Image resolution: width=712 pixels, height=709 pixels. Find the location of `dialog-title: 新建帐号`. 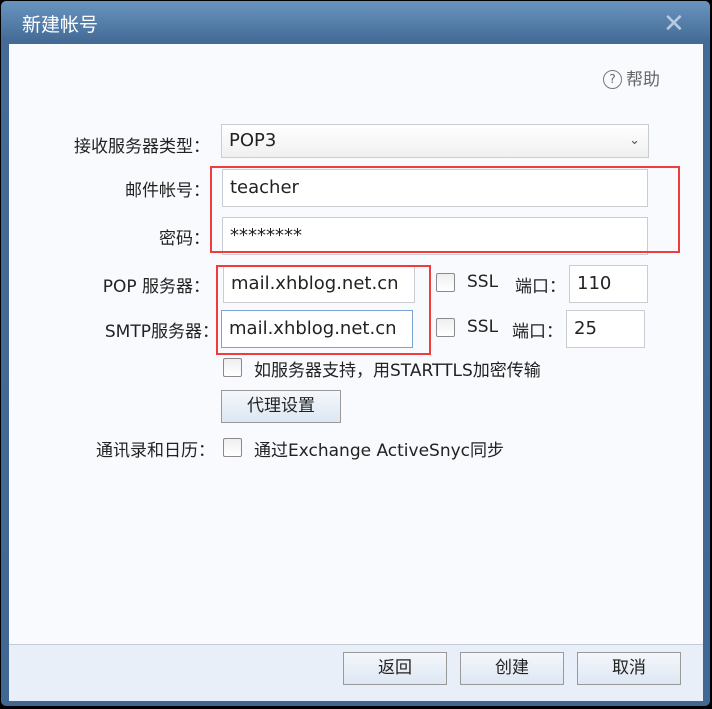

dialog-title: 新建帐号 is located at coordinates (60, 25).